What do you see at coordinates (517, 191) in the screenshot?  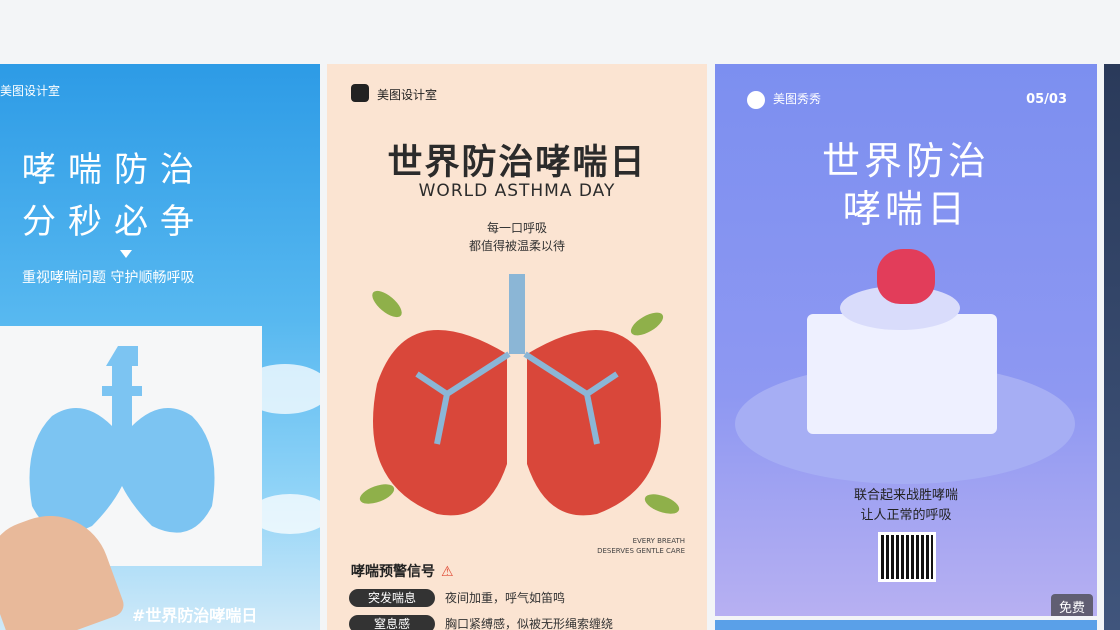 I see `card-english-title: WORLD ASTHMA DAY` at bounding box center [517, 191].